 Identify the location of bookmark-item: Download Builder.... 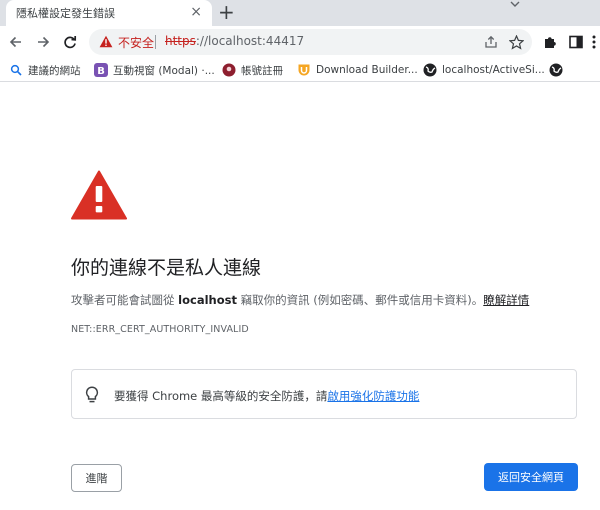
(357, 70).